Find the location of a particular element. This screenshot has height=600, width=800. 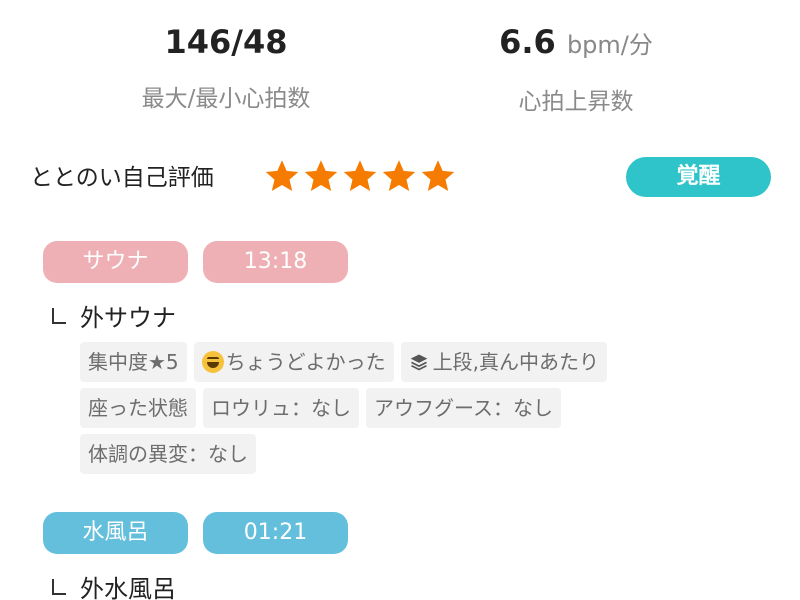

tag-aufguss: アウフグース：なし is located at coordinates (463, 408).